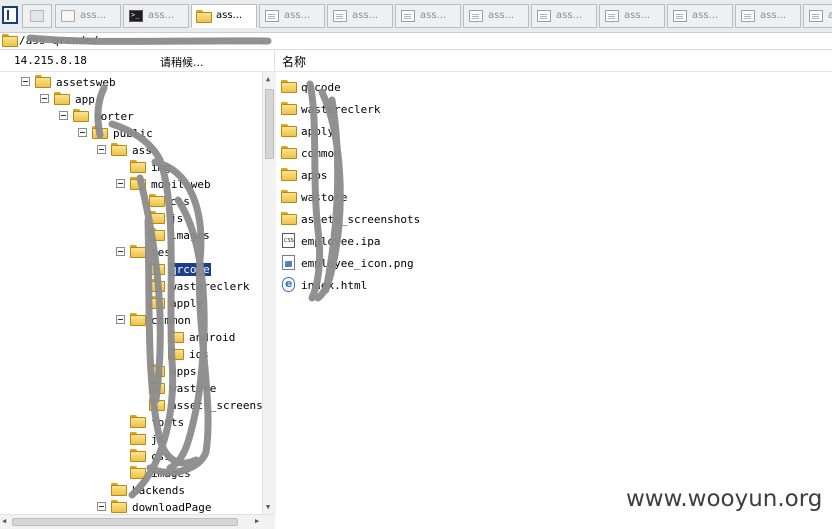 Image resolution: width=832 pixels, height=529 pixels. I want to click on tree-node: backends, so click(179, 490).